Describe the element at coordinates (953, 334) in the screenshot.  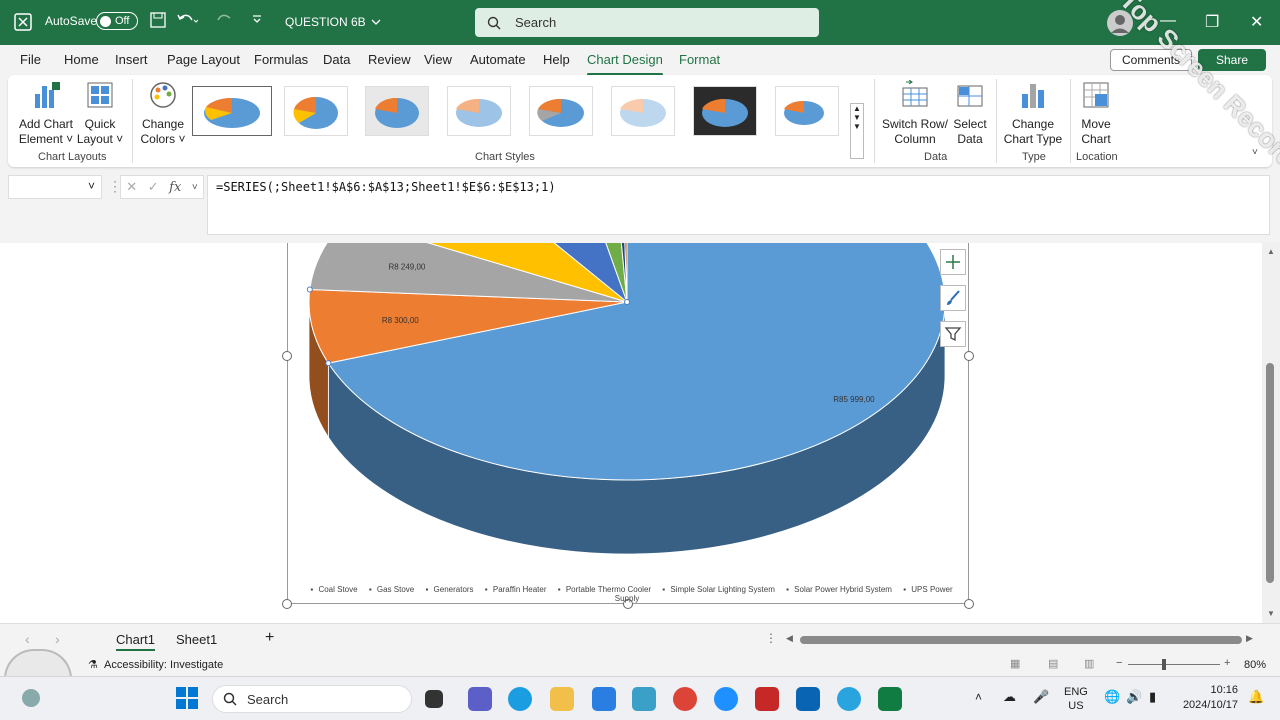
I see `chart-filters-button` at that location.